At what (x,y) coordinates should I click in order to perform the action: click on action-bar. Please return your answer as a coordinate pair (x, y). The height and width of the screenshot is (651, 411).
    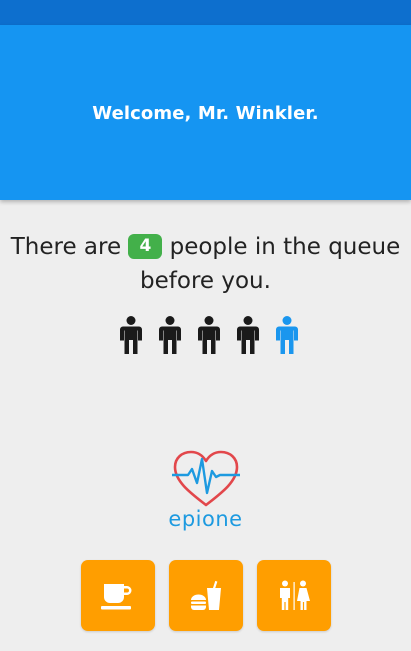
    Looking at the image, I should click on (205, 595).